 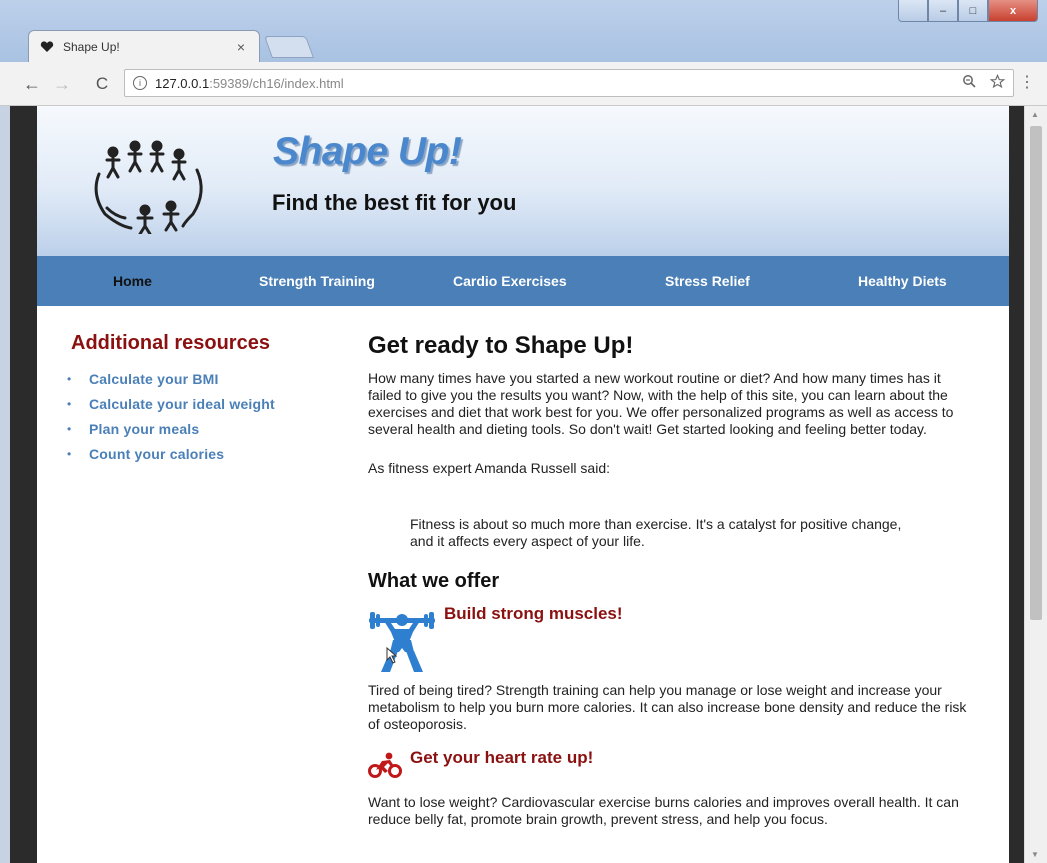 I want to click on back-arrow-icon: ←, so click(x=32, y=84).